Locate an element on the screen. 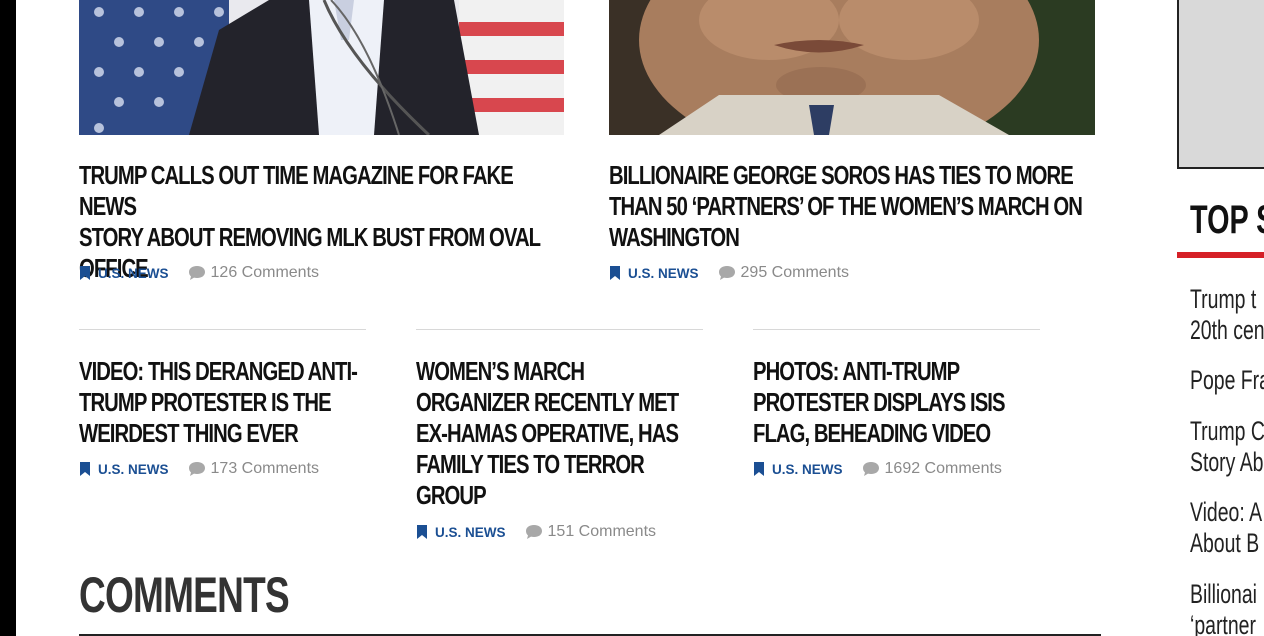  headline-line: ORGANIZER RECENTLY MET is located at coordinates (547, 402).